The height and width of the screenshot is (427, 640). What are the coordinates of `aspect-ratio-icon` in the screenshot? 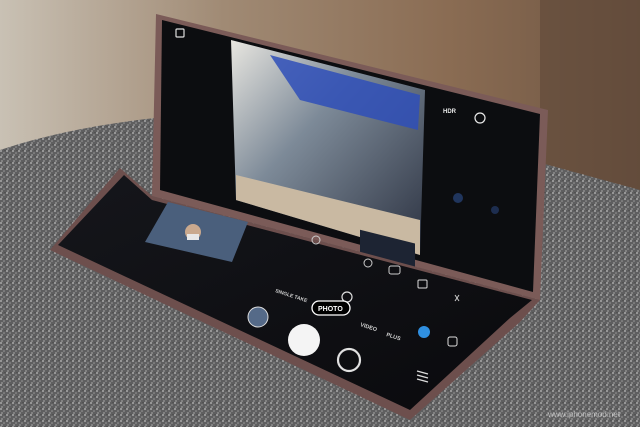 It's located at (458, 198).